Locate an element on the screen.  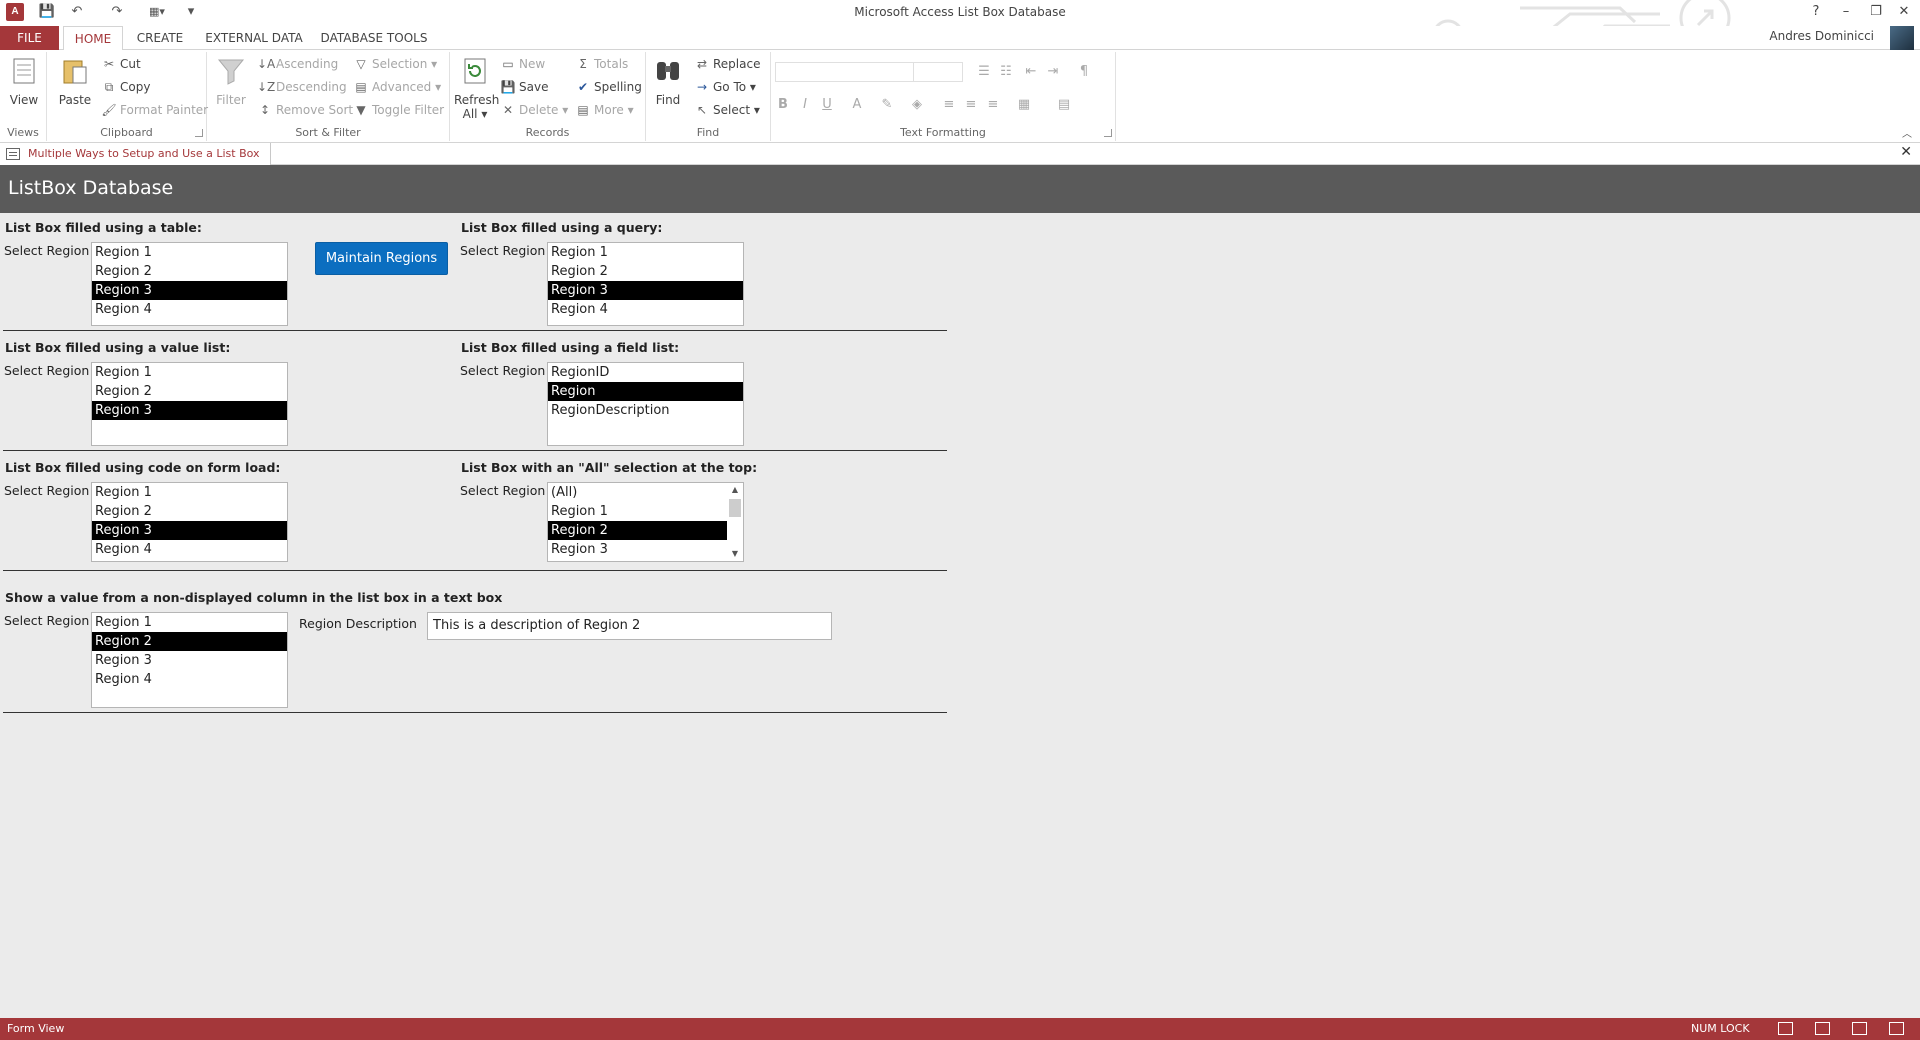
font-color-icon: A is located at coordinates (857, 105).